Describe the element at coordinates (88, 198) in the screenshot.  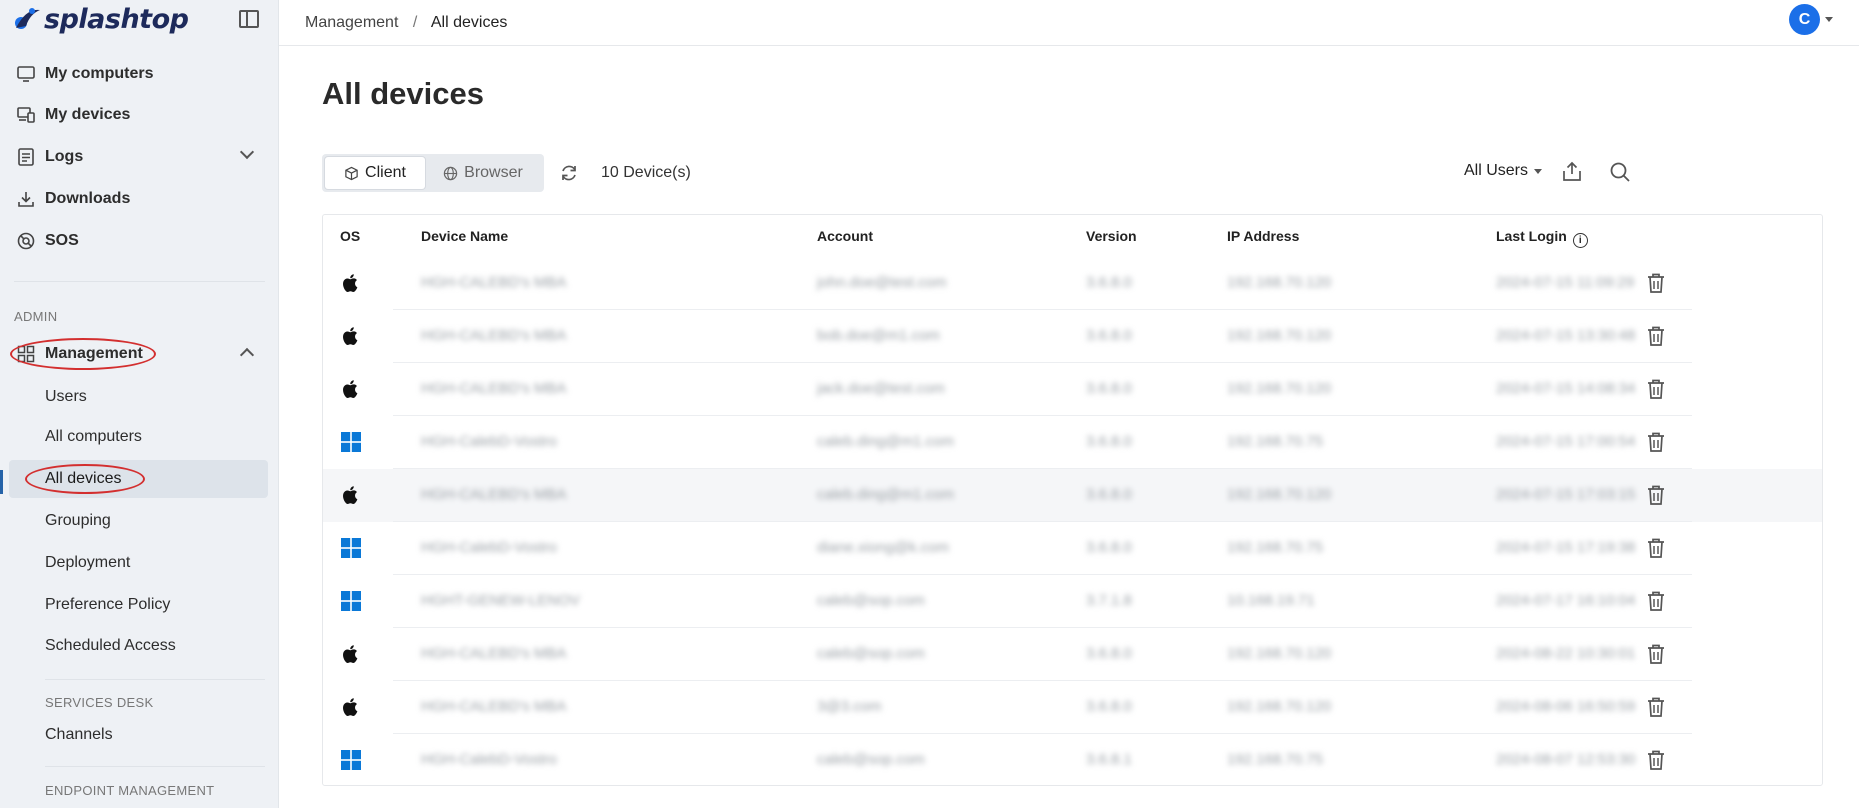
I see `sidebar-item-label: Downloads` at that location.